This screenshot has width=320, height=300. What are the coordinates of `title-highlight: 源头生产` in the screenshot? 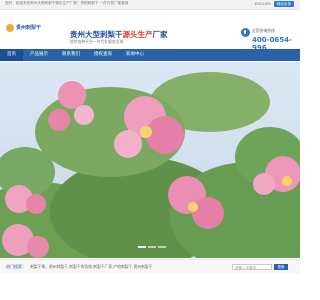 It's located at (137, 34).